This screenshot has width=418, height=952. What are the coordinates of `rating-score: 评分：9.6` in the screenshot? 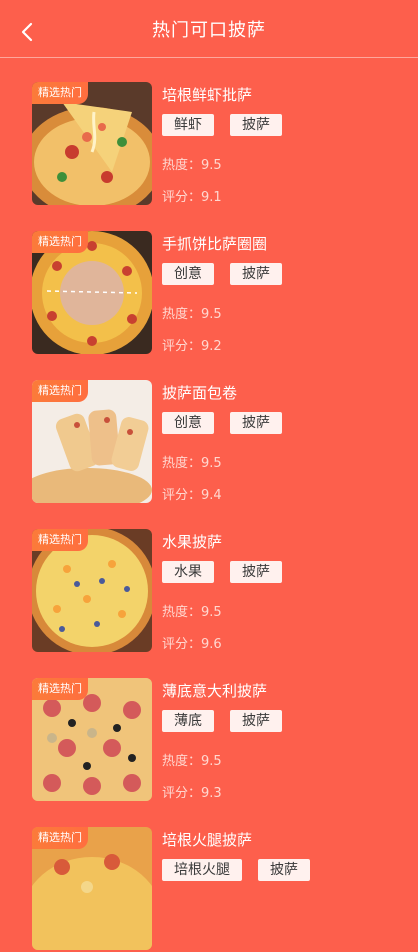 It's located at (192, 644).